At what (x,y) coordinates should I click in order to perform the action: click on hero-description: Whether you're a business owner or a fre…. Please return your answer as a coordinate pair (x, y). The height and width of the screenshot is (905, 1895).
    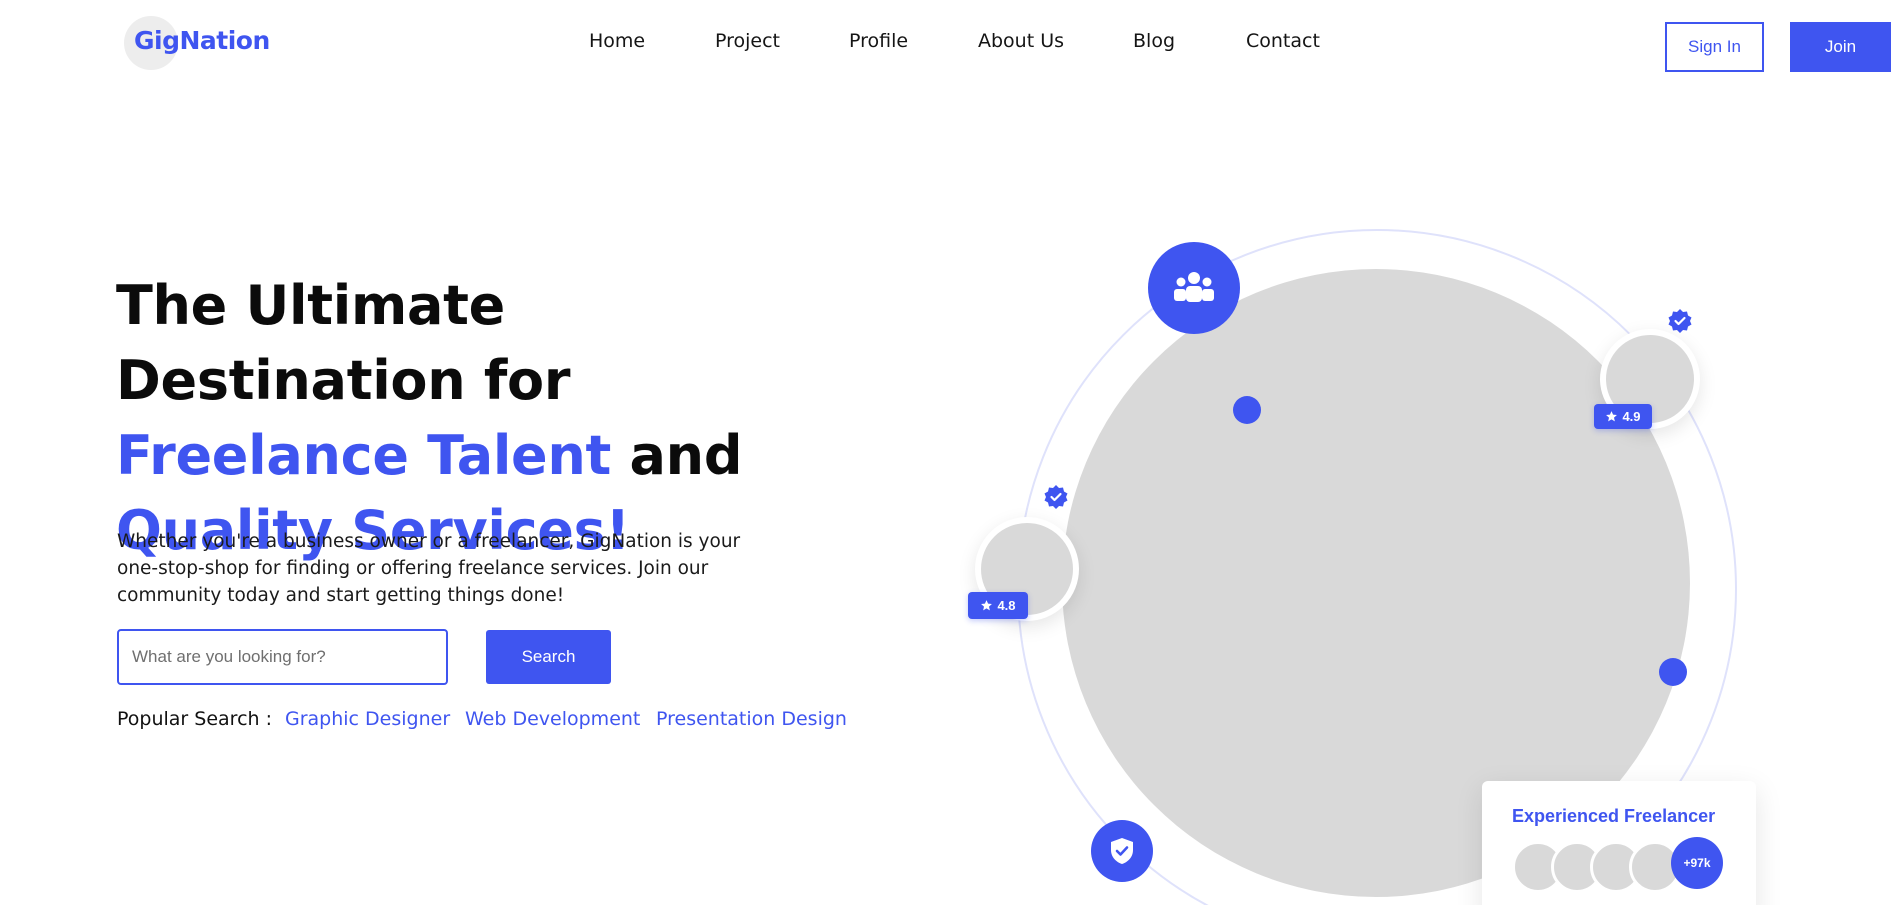
    Looking at the image, I should click on (429, 568).